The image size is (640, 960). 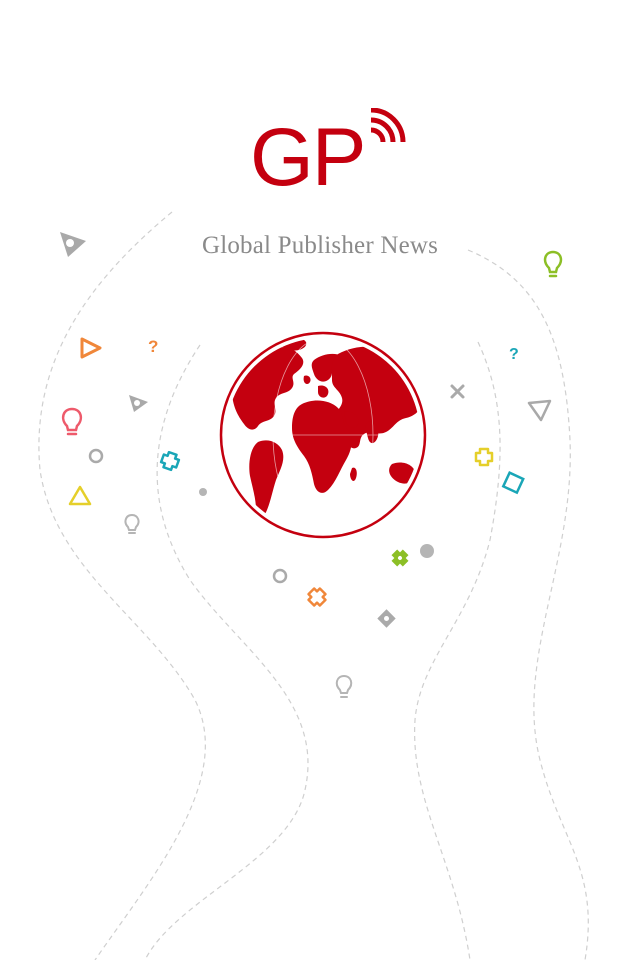 I want to click on plus-rounded-yellow-icon, so click(x=484, y=457).